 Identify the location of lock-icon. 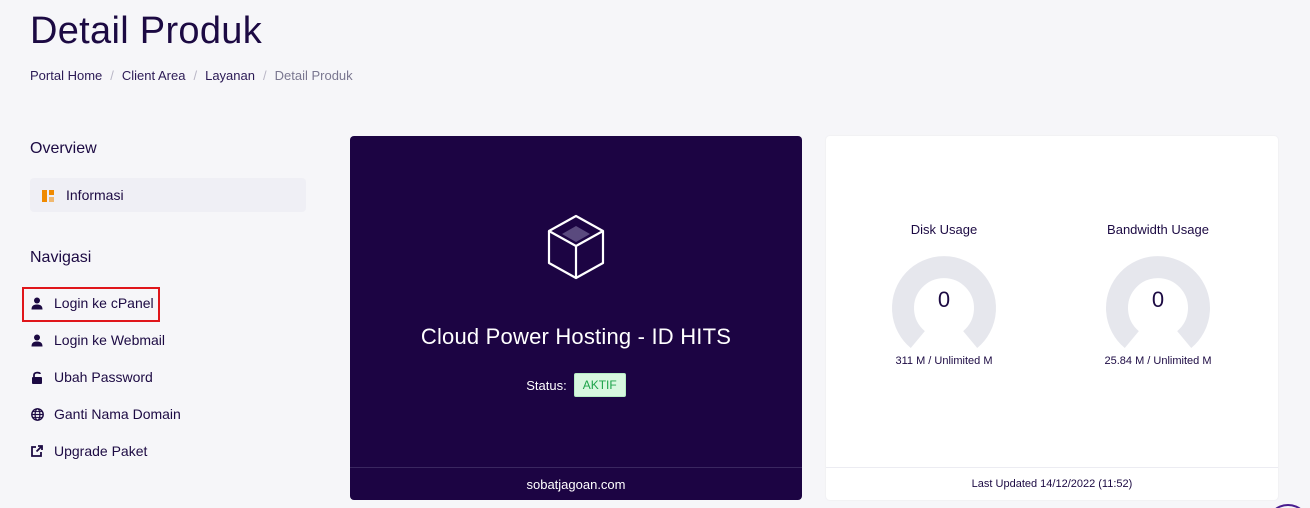
(37, 377).